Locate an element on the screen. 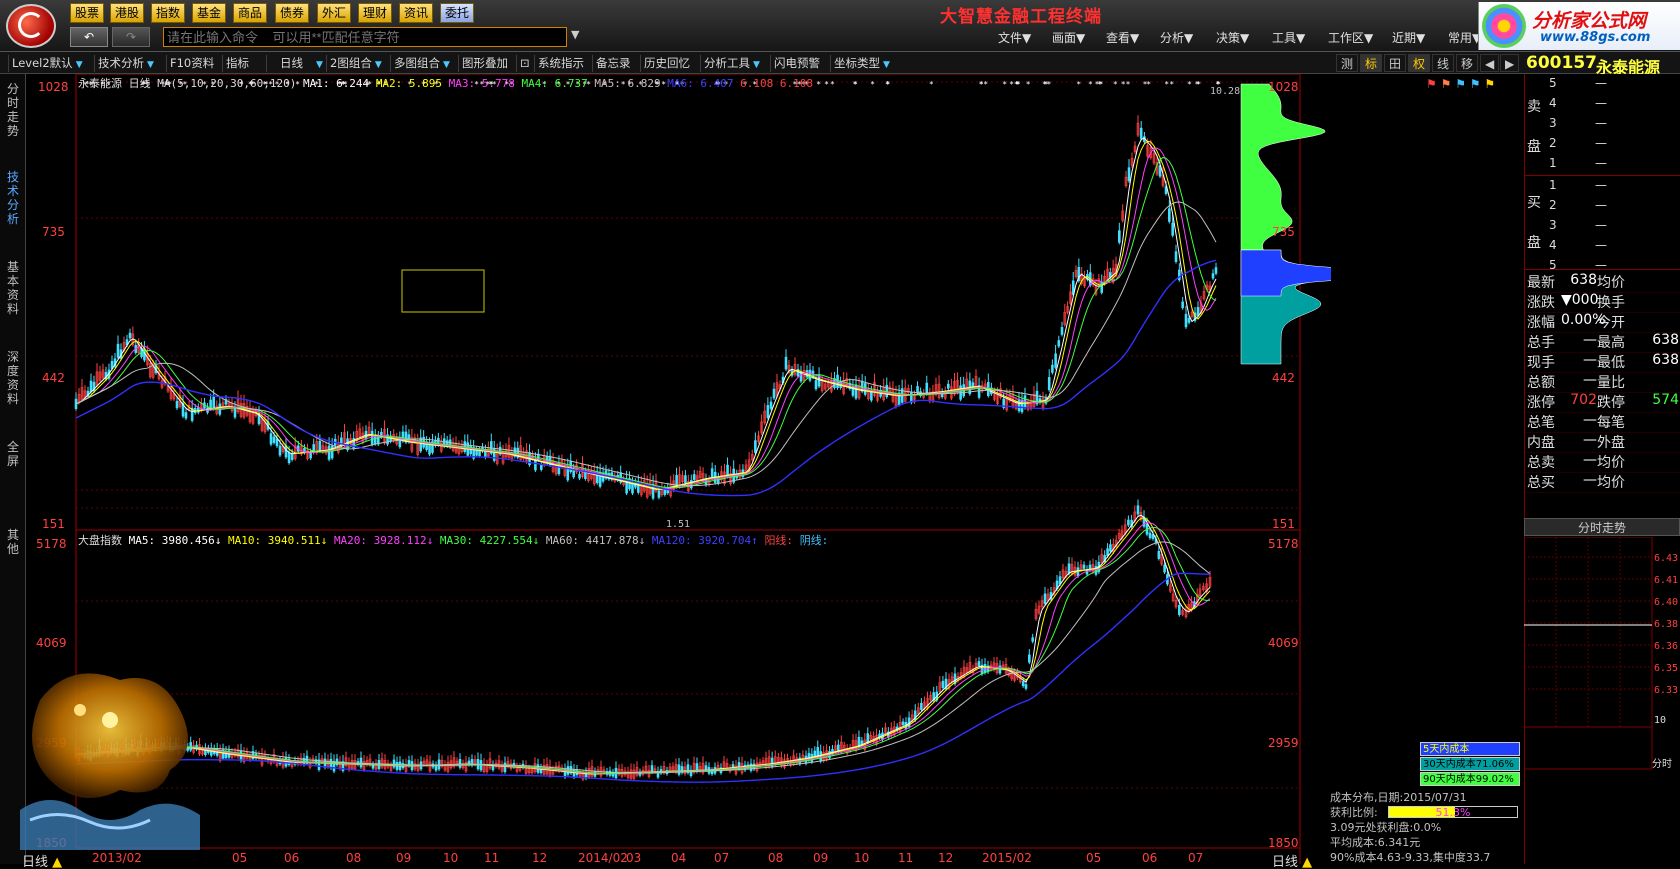 The height and width of the screenshot is (869, 1680). nav-hk-button: 港股 is located at coordinates (127, 13).